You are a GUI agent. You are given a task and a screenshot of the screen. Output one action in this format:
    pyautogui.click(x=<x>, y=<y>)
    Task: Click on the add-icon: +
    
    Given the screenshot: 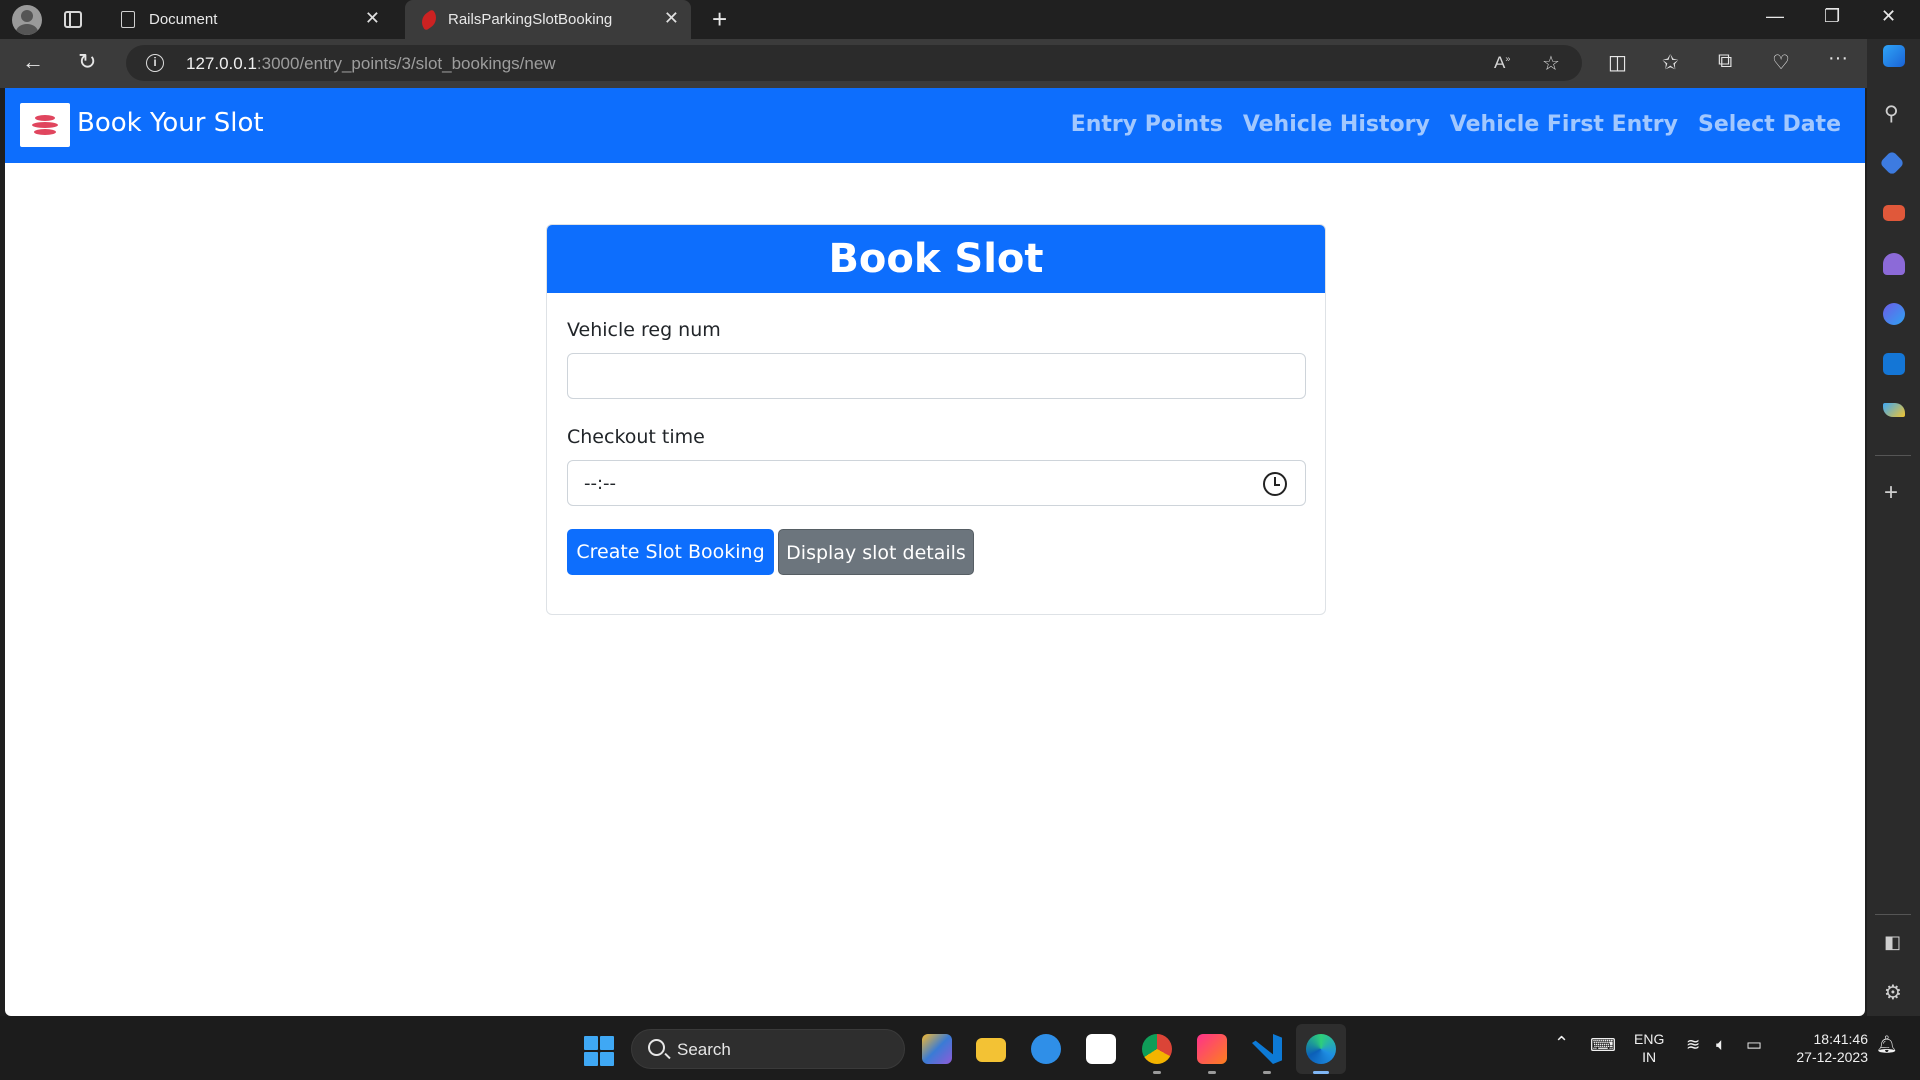 What is the action you would take?
    pyautogui.click(x=1891, y=493)
    